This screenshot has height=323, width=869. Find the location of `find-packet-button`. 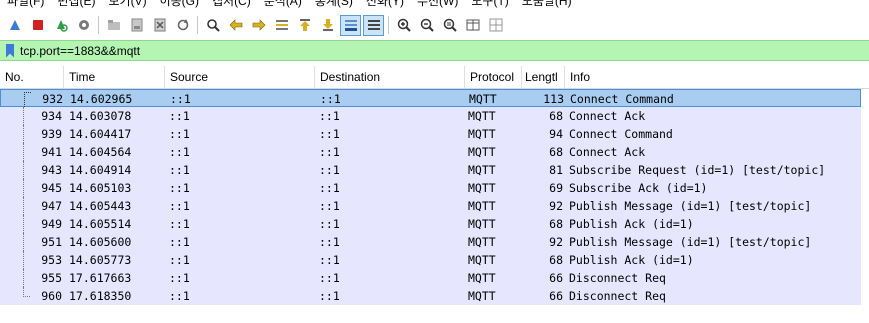

find-packet-button is located at coordinates (212, 25).